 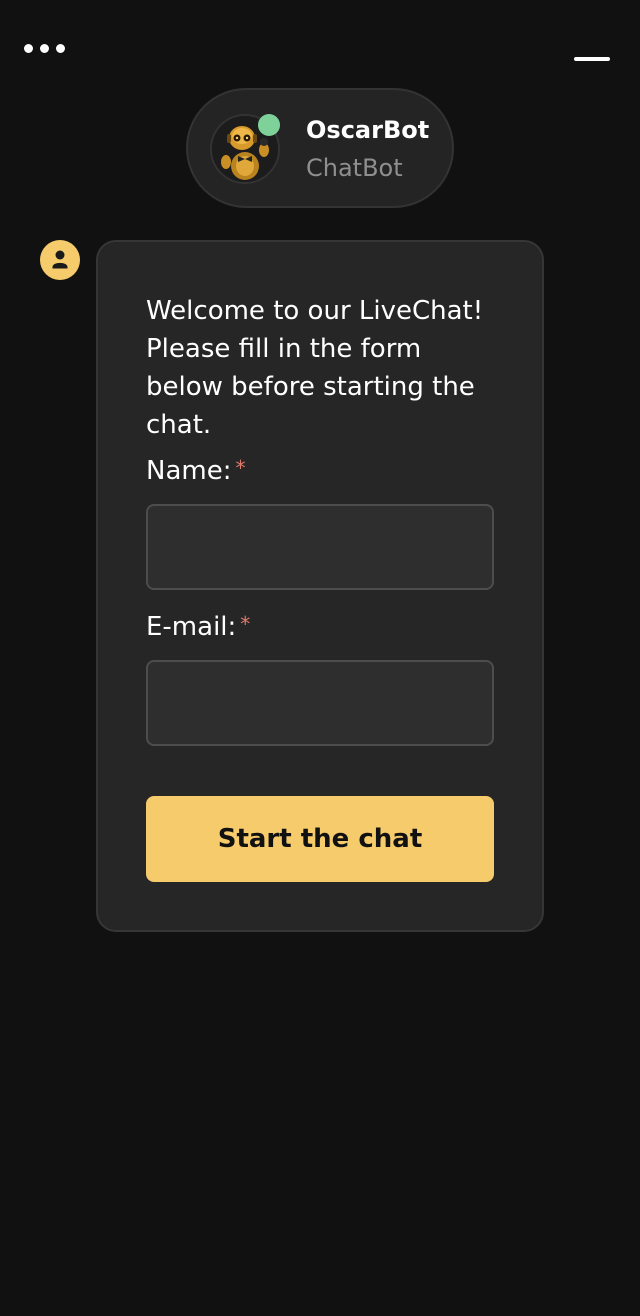 What do you see at coordinates (368, 130) in the screenshot?
I see `bot-name: OscarBot` at bounding box center [368, 130].